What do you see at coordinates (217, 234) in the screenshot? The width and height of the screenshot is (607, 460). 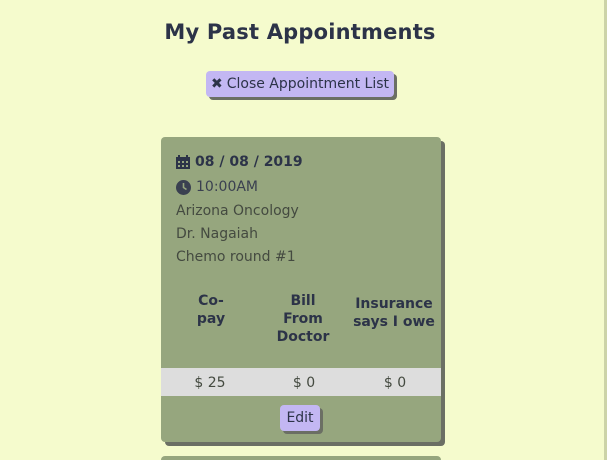 I see `appointment-doctor: Dr. Nagaiah` at bounding box center [217, 234].